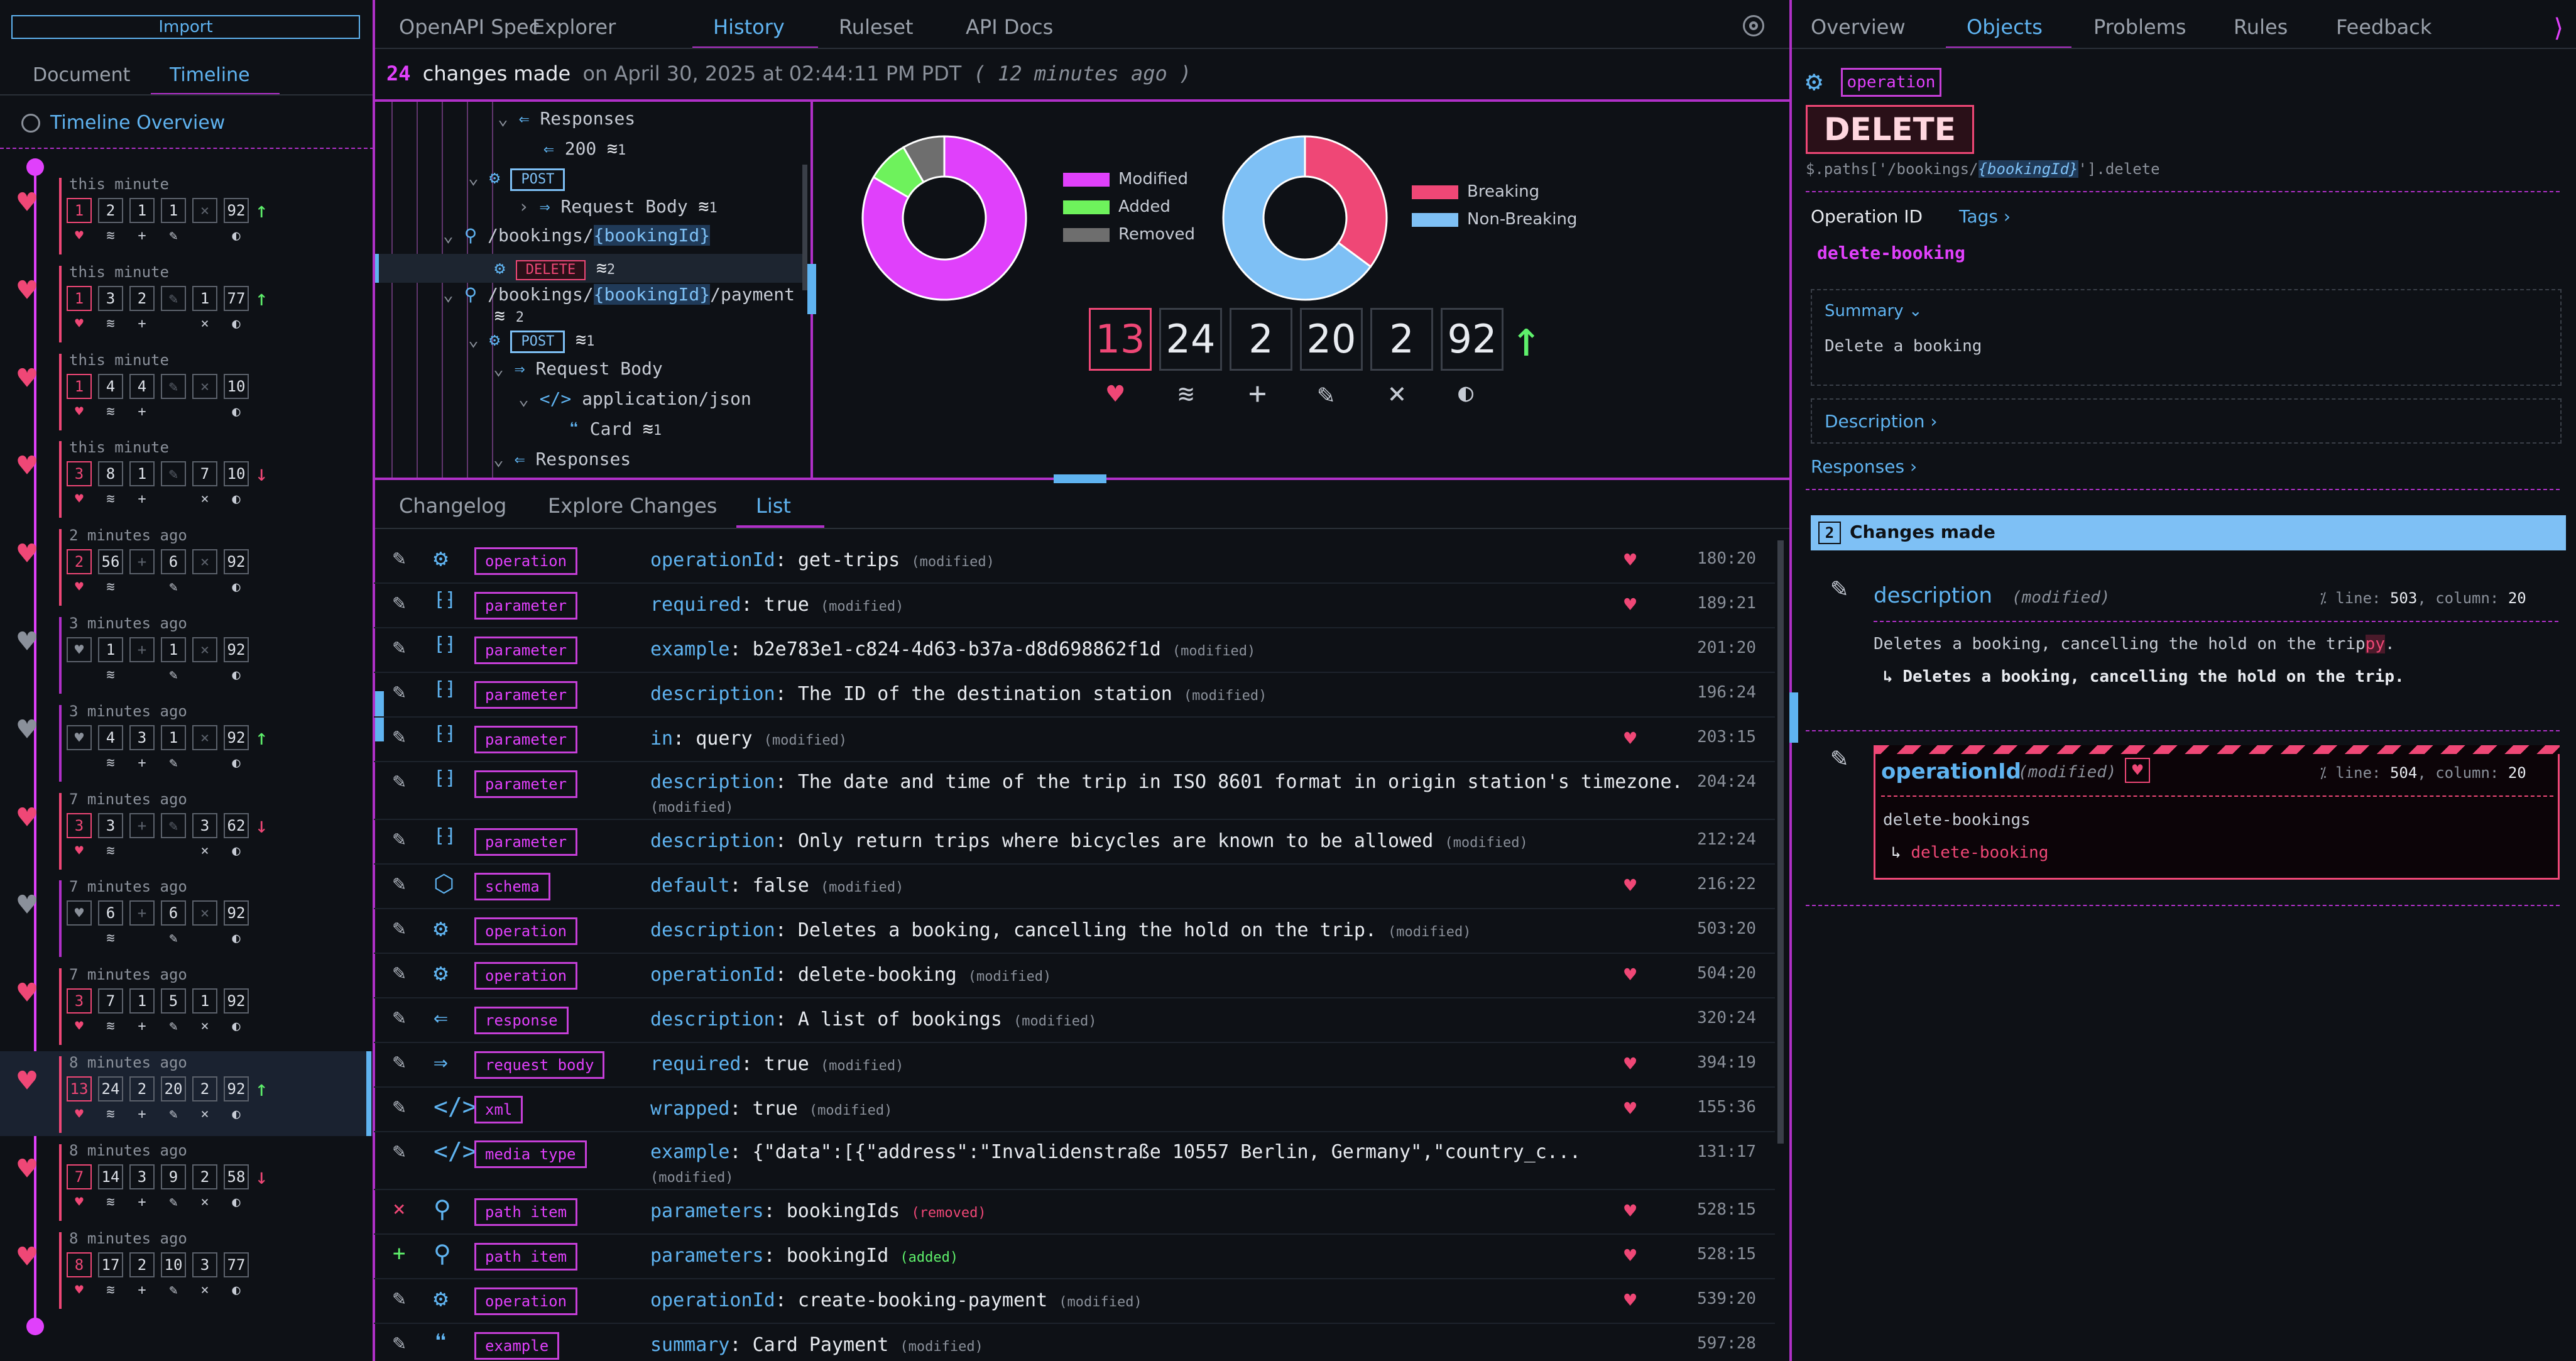  What do you see at coordinates (585, 148) in the screenshot?
I see `tree-200: ⇐ 200 ≋1` at bounding box center [585, 148].